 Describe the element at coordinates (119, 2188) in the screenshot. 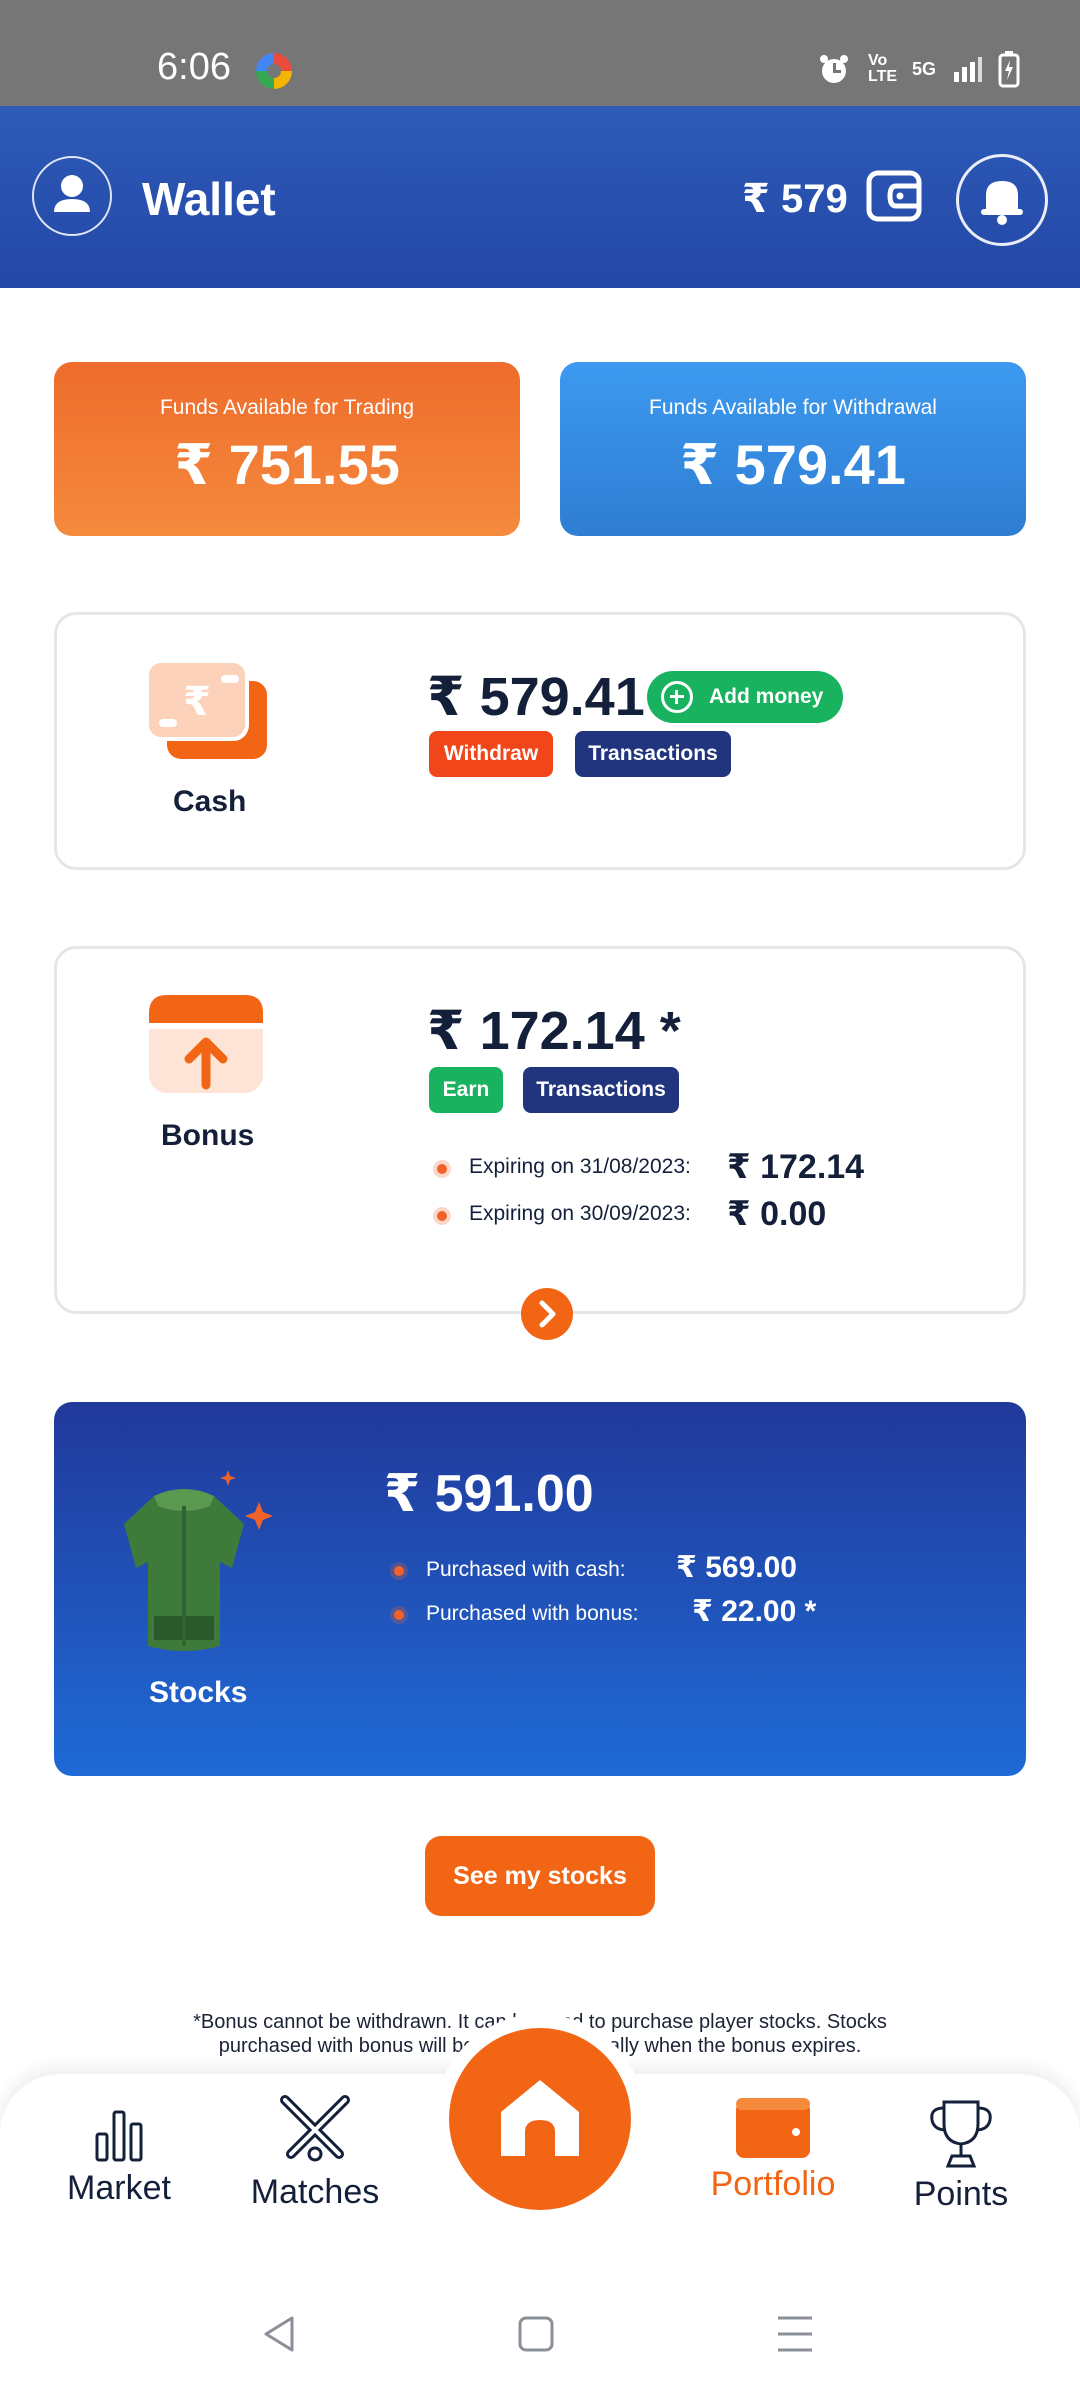

I see `nav-market-label: Market` at that location.